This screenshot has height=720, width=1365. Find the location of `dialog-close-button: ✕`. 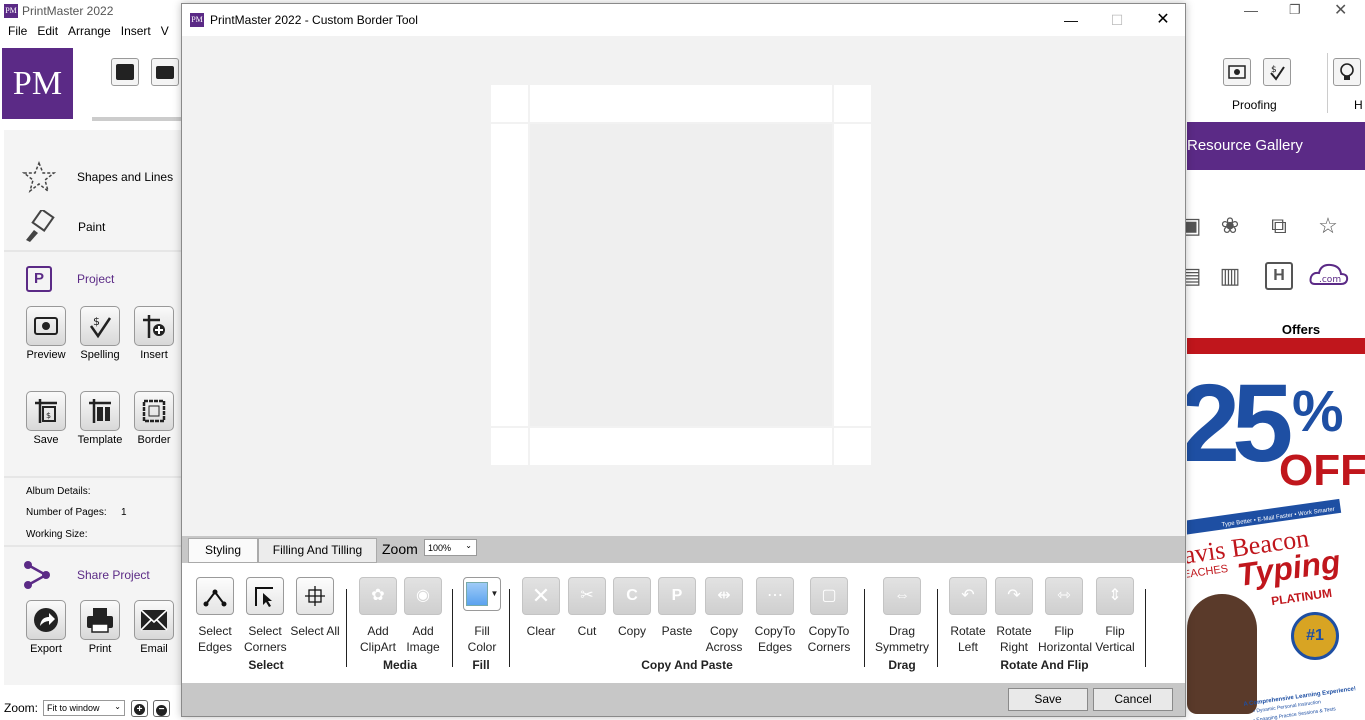

dialog-close-button: ✕ is located at coordinates (1163, 20).